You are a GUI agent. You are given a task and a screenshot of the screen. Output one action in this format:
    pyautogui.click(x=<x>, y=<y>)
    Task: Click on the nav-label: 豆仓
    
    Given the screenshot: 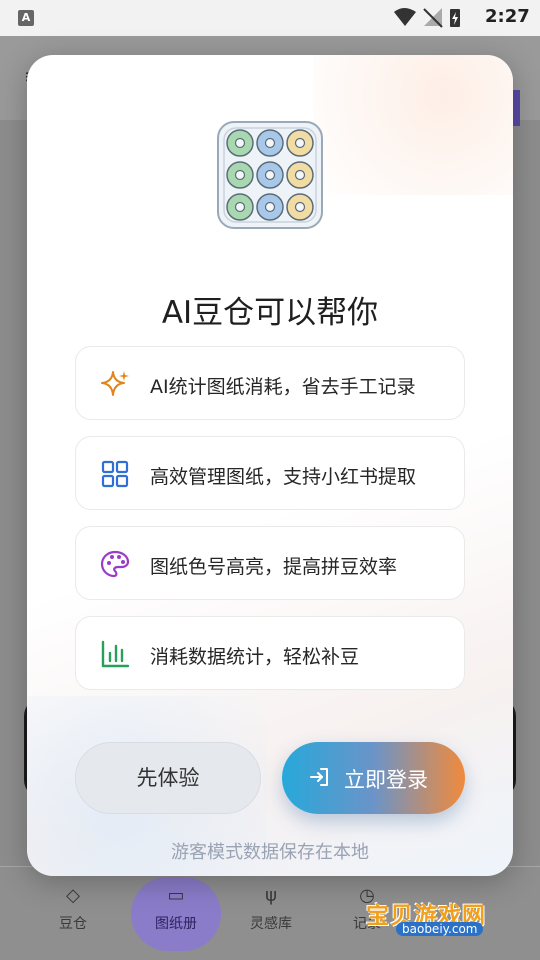 What is the action you would take?
    pyautogui.click(x=73, y=924)
    